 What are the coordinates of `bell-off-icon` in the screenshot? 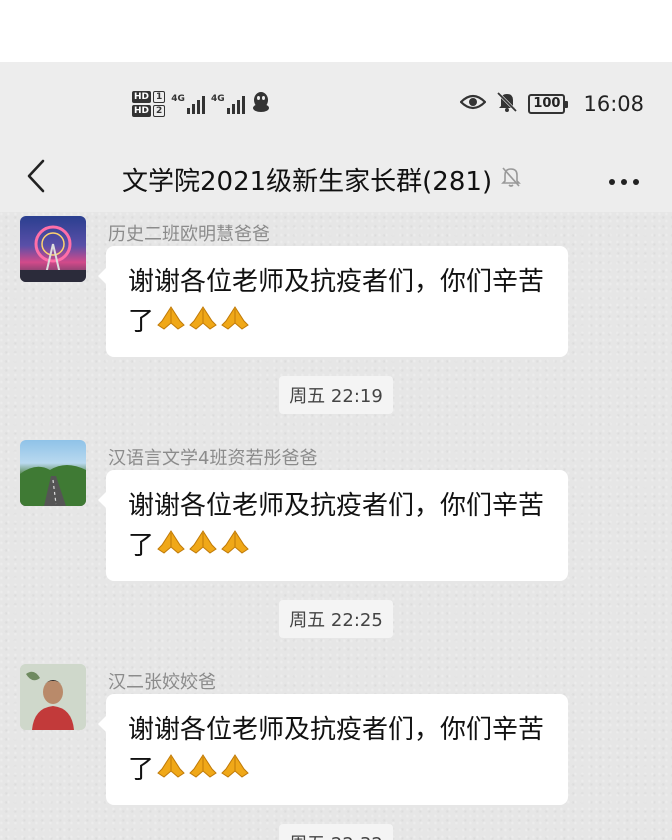 It's located at (511, 179).